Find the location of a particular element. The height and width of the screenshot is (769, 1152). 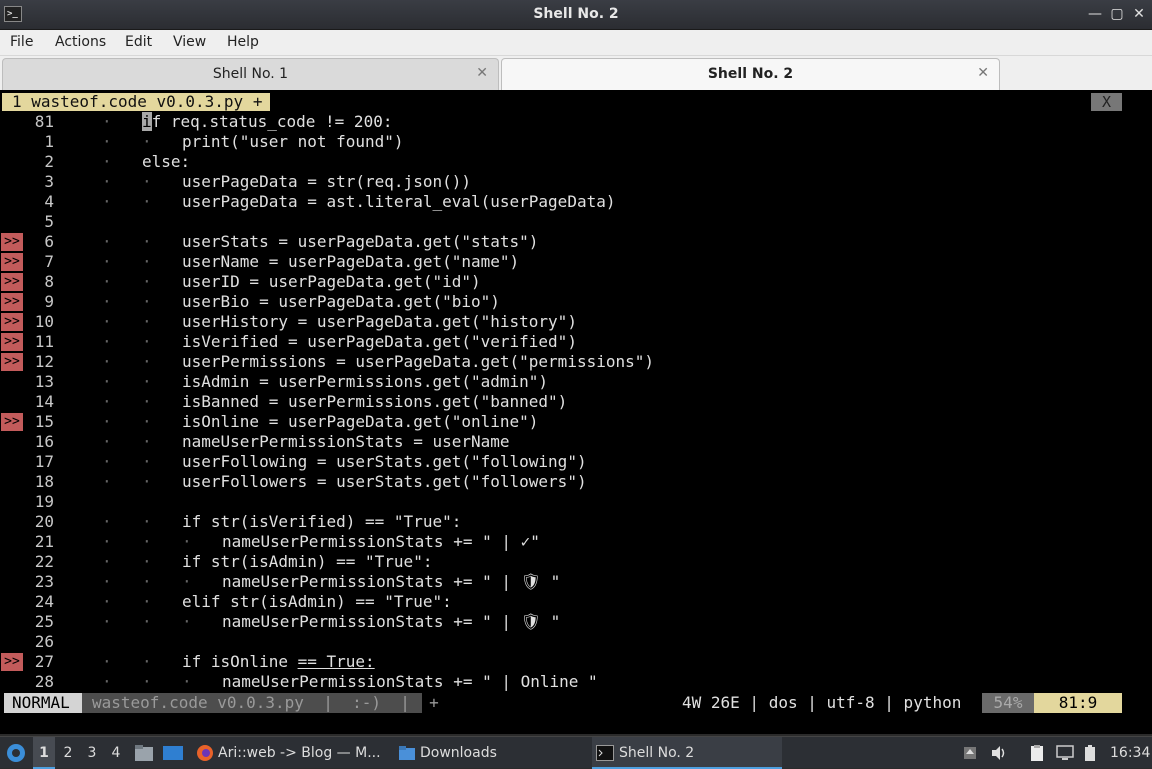

tray-battery is located at coordinates (1094, 753).